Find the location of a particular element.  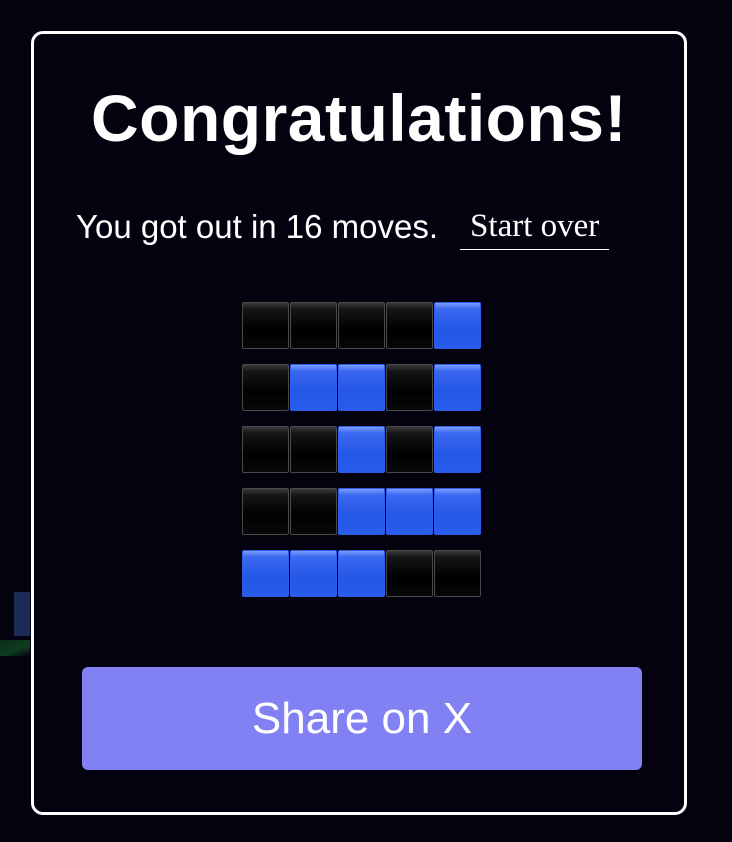

result-row: You got out in 16 moves. Start over is located at coordinates (343, 227).